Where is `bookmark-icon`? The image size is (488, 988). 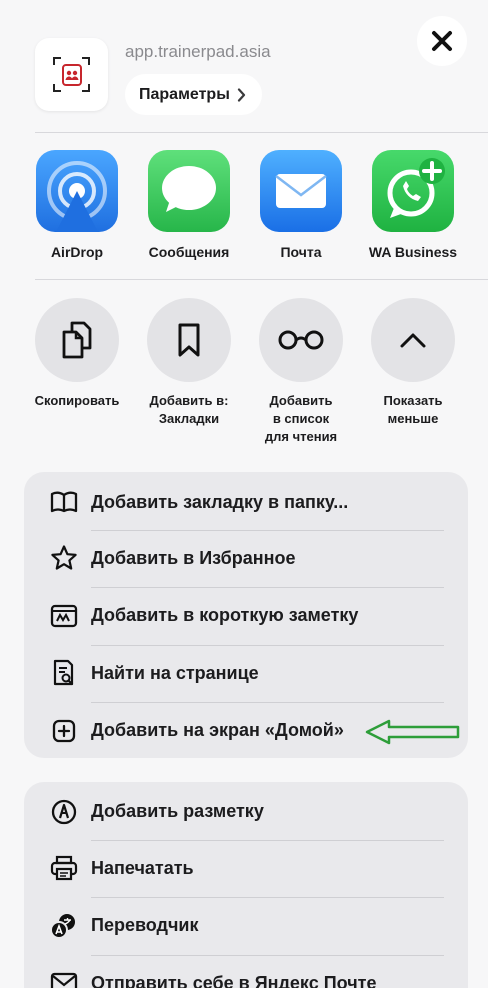 bookmark-icon is located at coordinates (189, 340).